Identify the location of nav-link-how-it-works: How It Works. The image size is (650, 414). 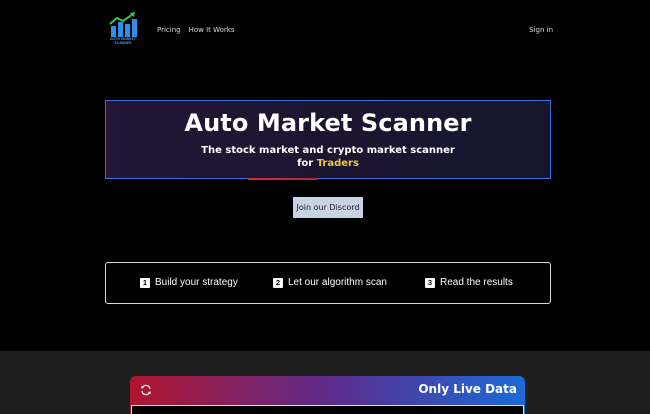
(212, 30).